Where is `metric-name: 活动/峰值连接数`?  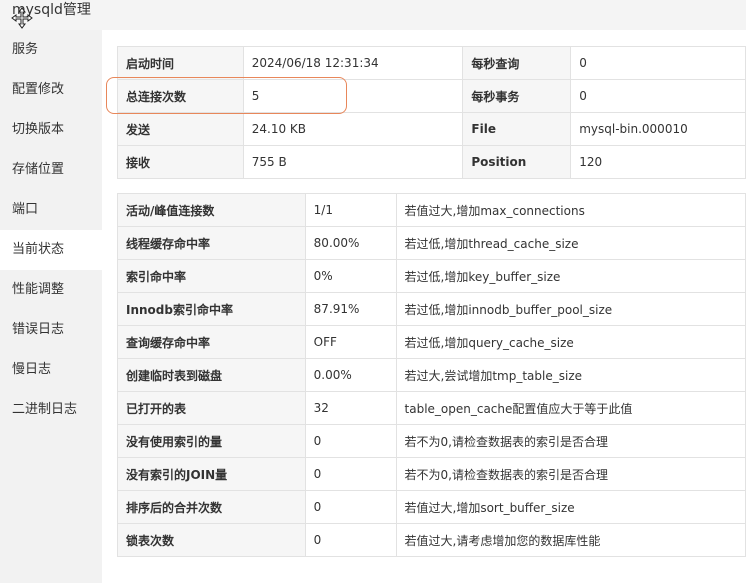 metric-name: 活动/峰值连接数 is located at coordinates (211, 210).